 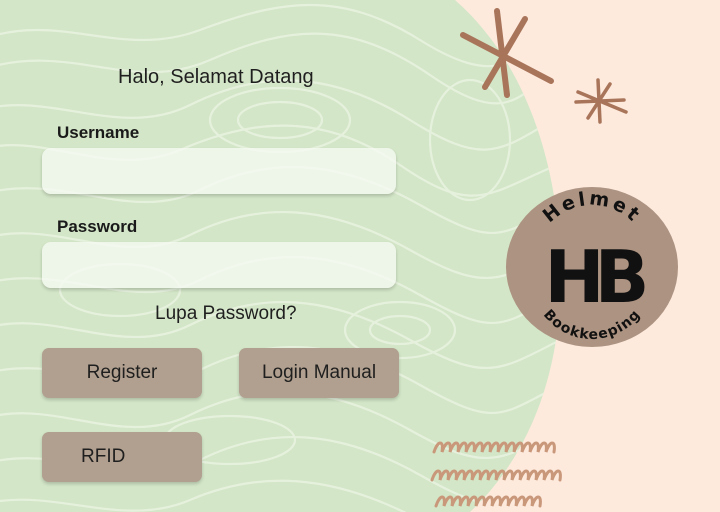 I want to click on star-doodle-icon, so click(x=507, y=53).